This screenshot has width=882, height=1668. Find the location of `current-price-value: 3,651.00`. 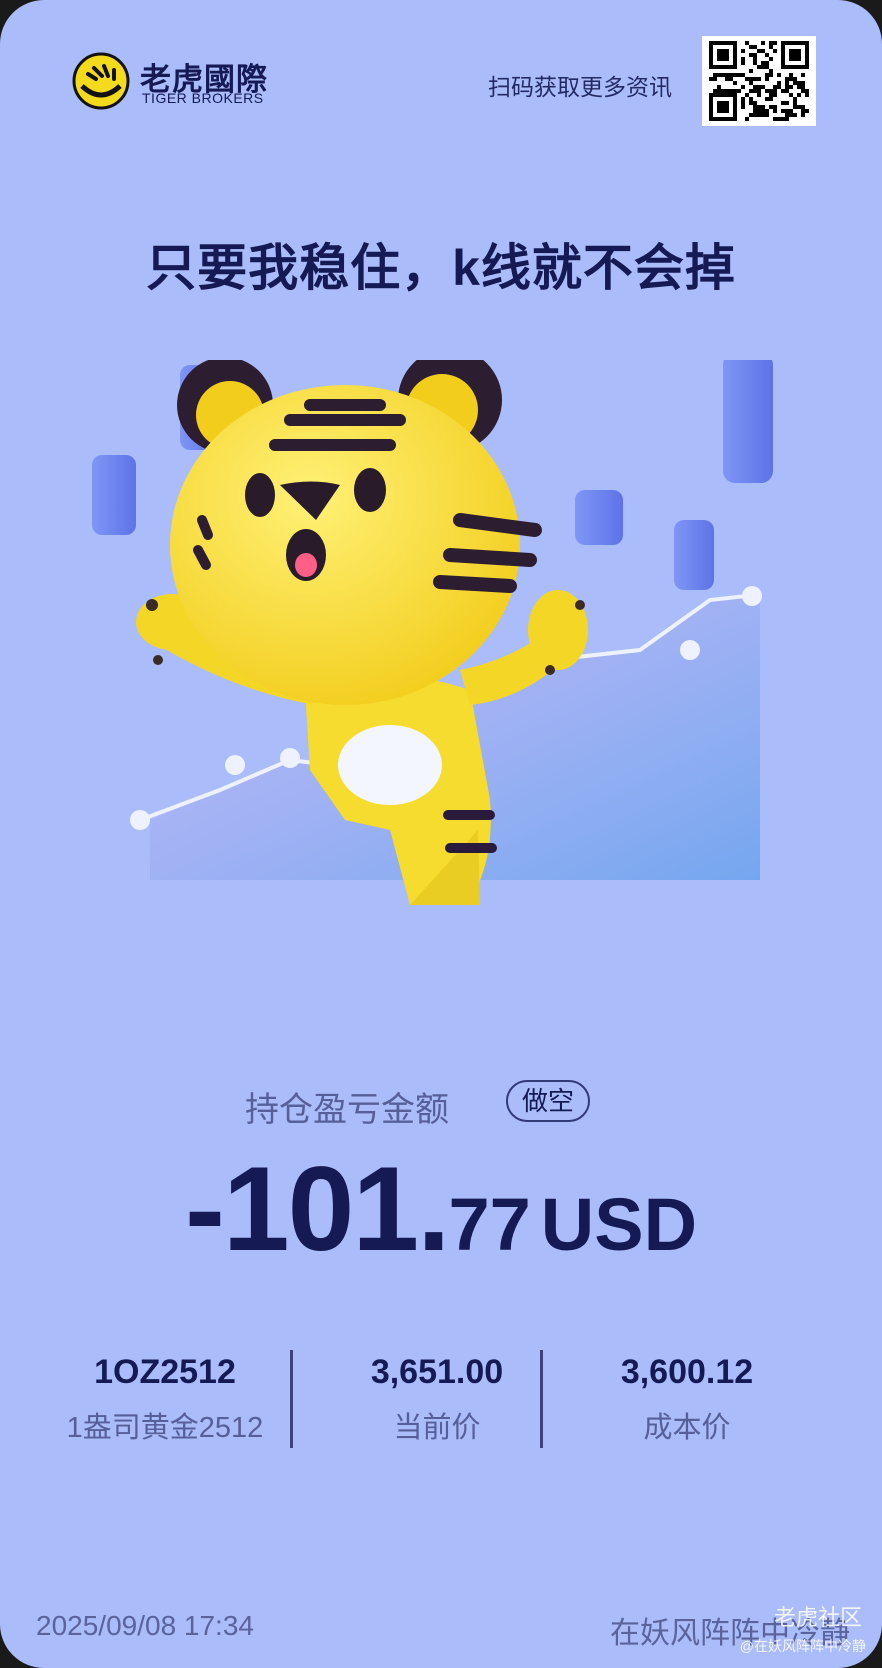

current-price-value: 3,651.00 is located at coordinates (437, 1372).